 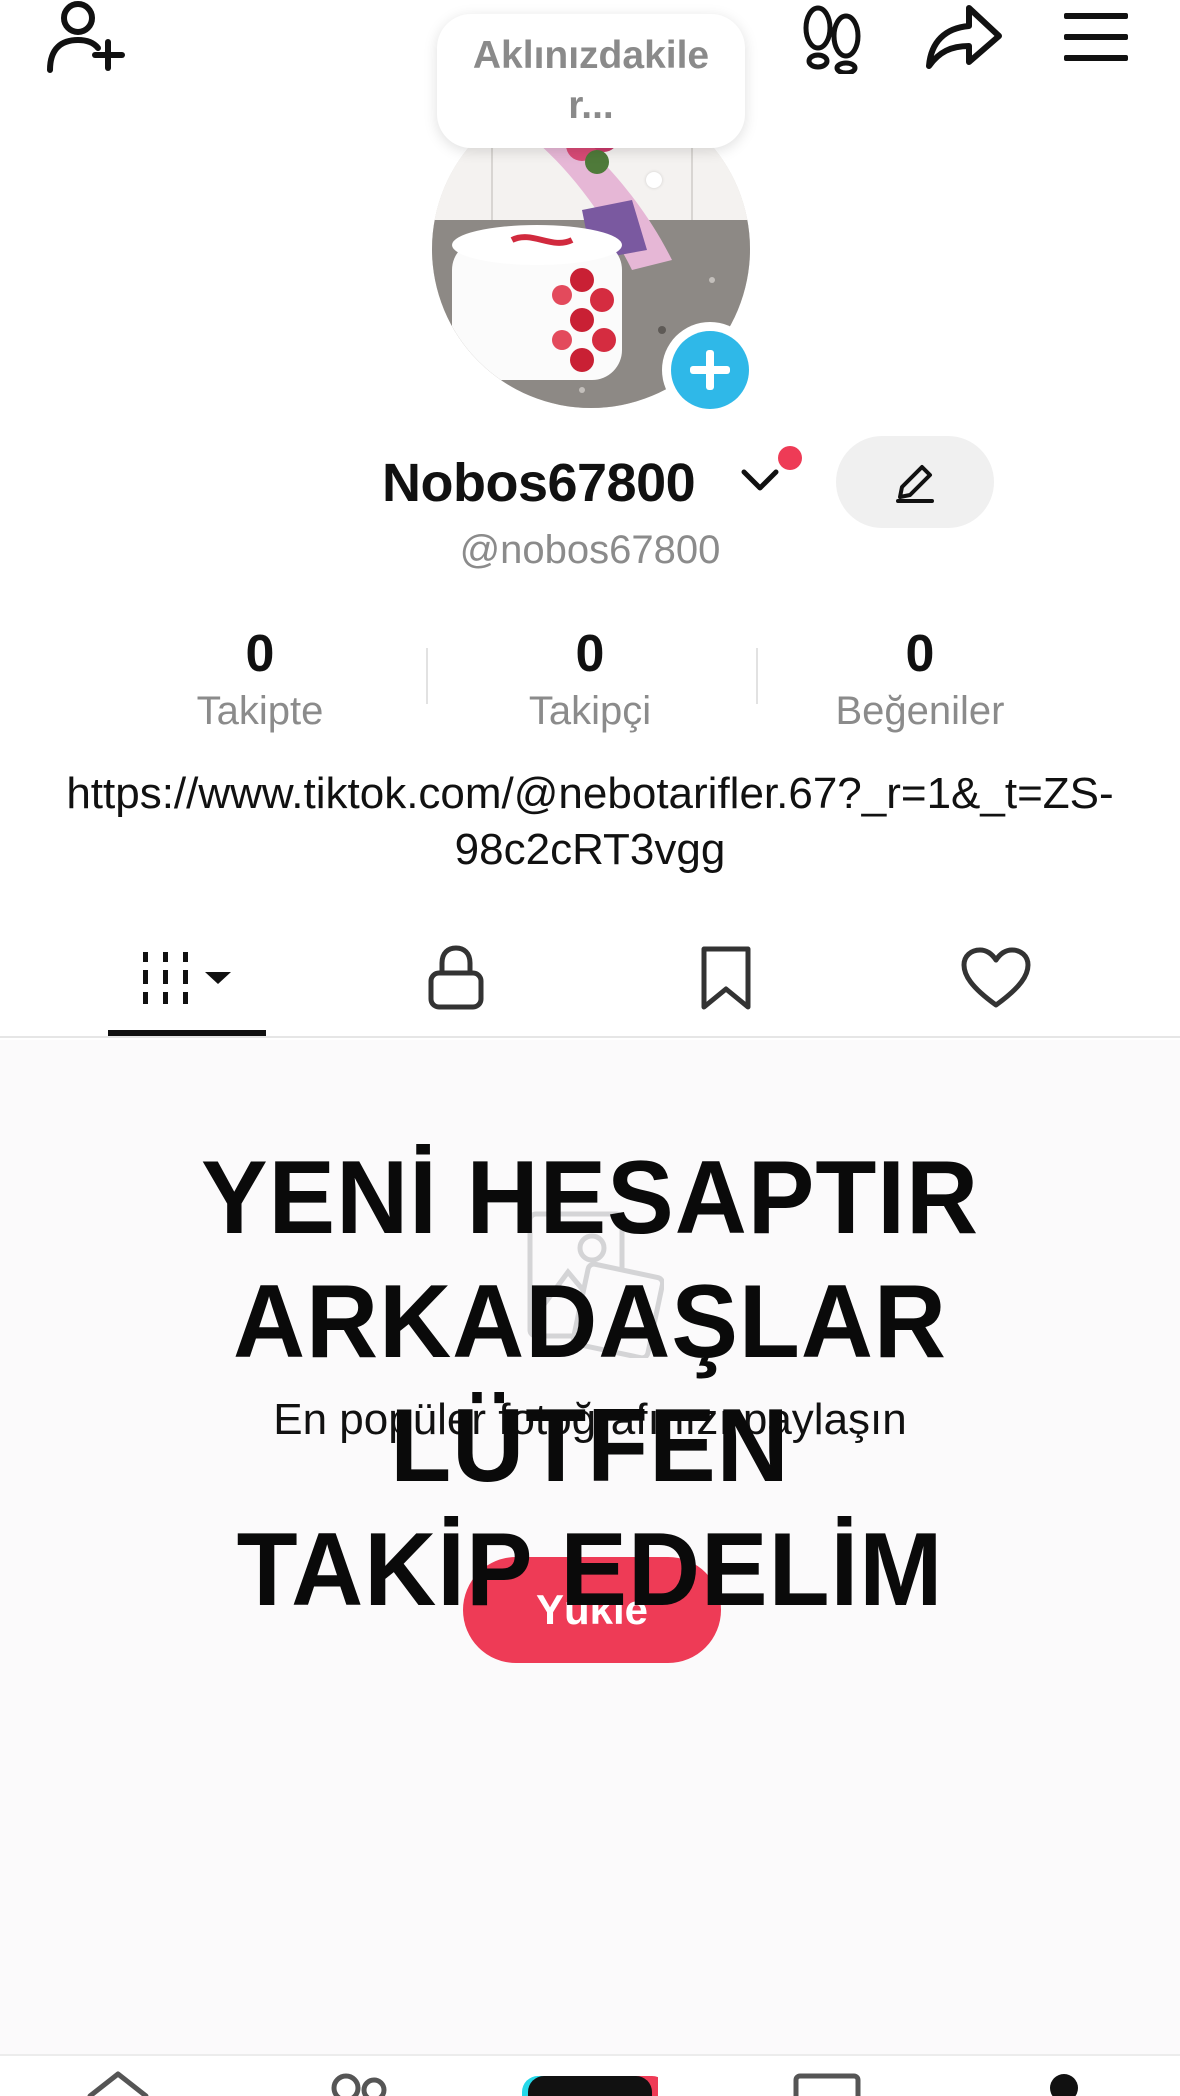 I want to click on empty-state-text: En popüler fotoğrafınızı paylaşın, so click(x=590, y=1419).